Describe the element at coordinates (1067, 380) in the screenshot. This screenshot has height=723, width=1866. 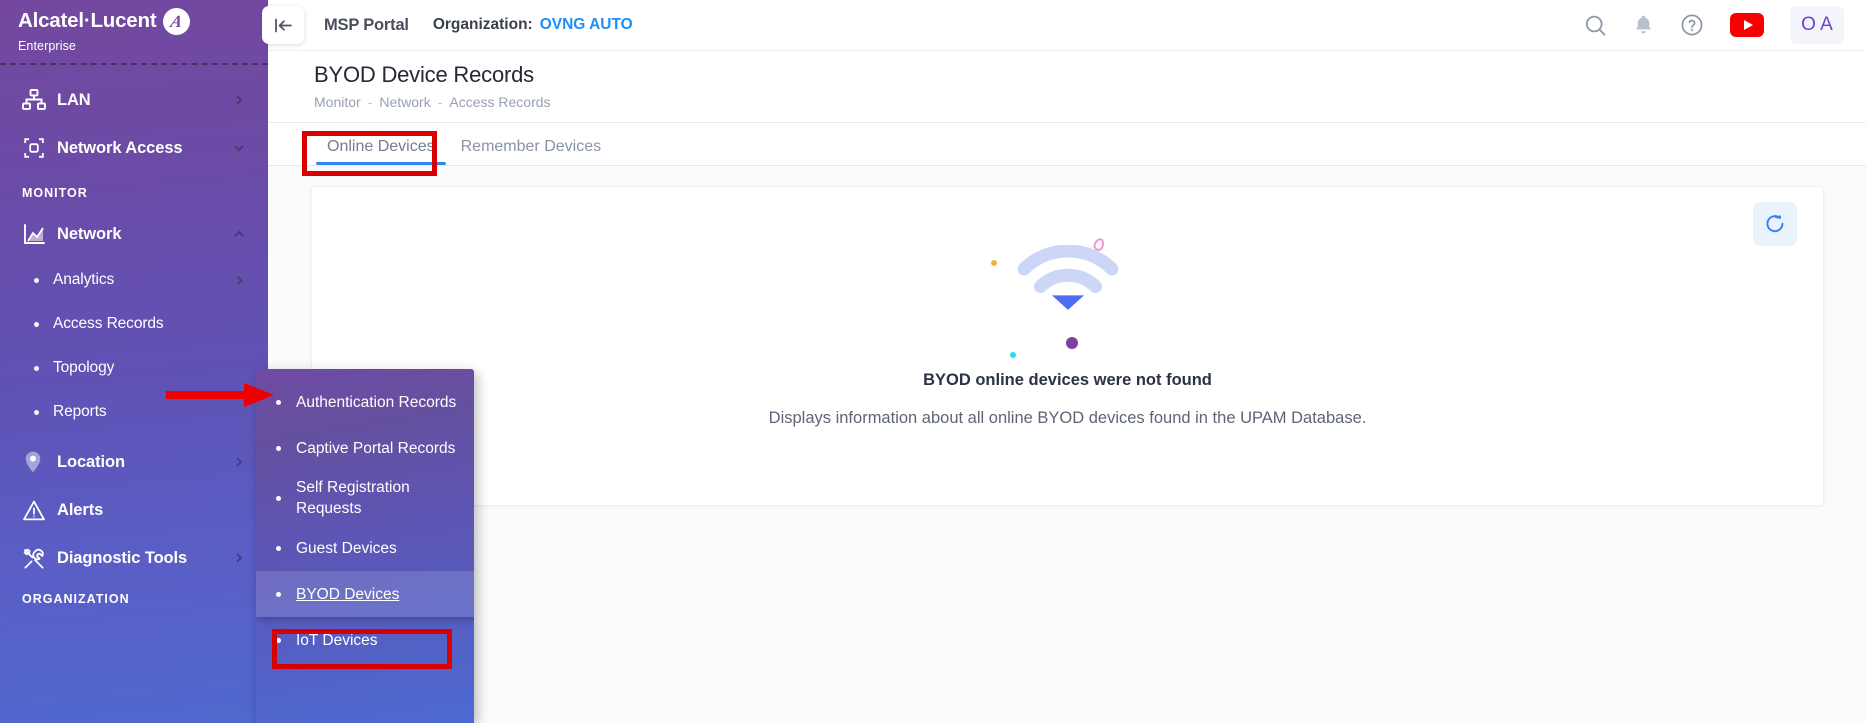
I see `empty-state-title: BYOD online devices were not found` at that location.